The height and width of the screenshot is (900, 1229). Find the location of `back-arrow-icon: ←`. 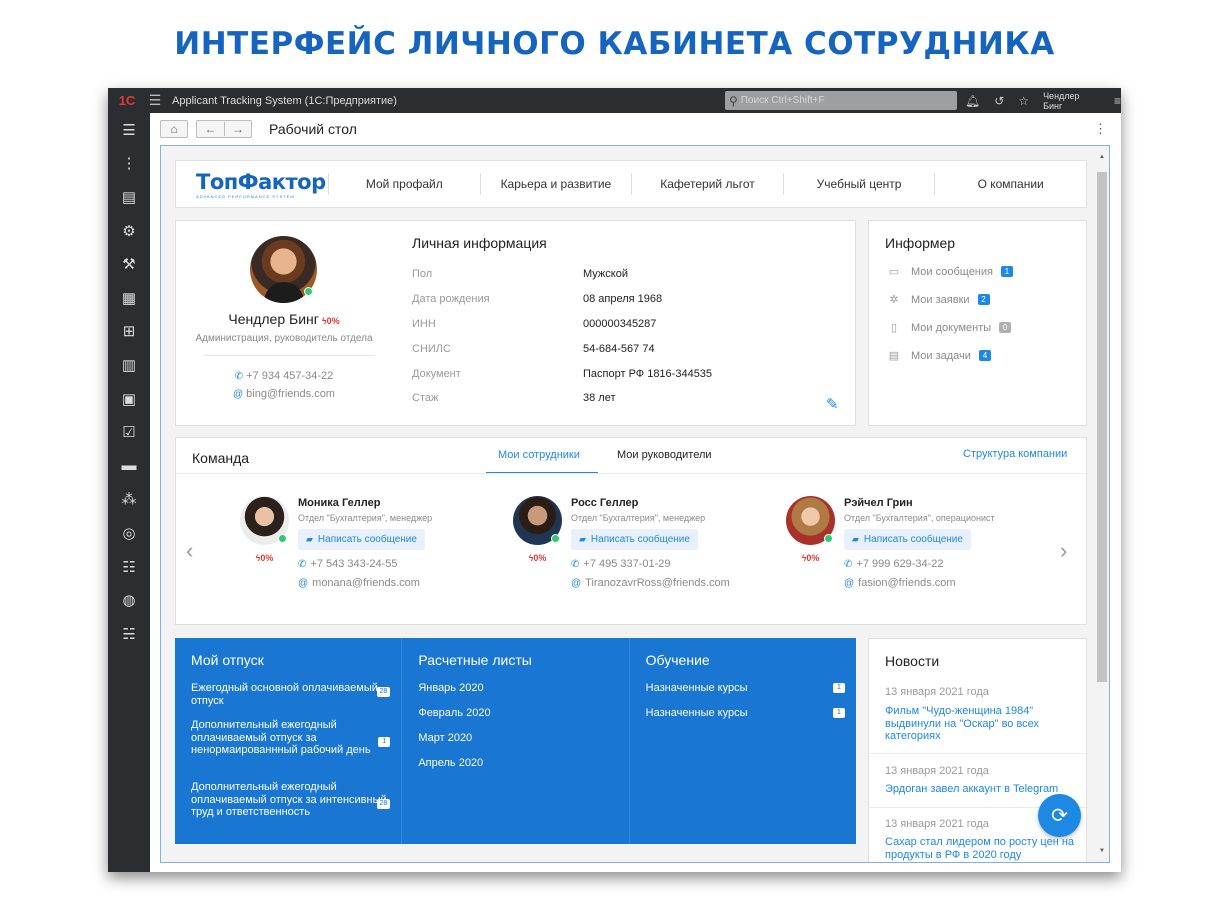

back-arrow-icon: ← is located at coordinates (210, 129).